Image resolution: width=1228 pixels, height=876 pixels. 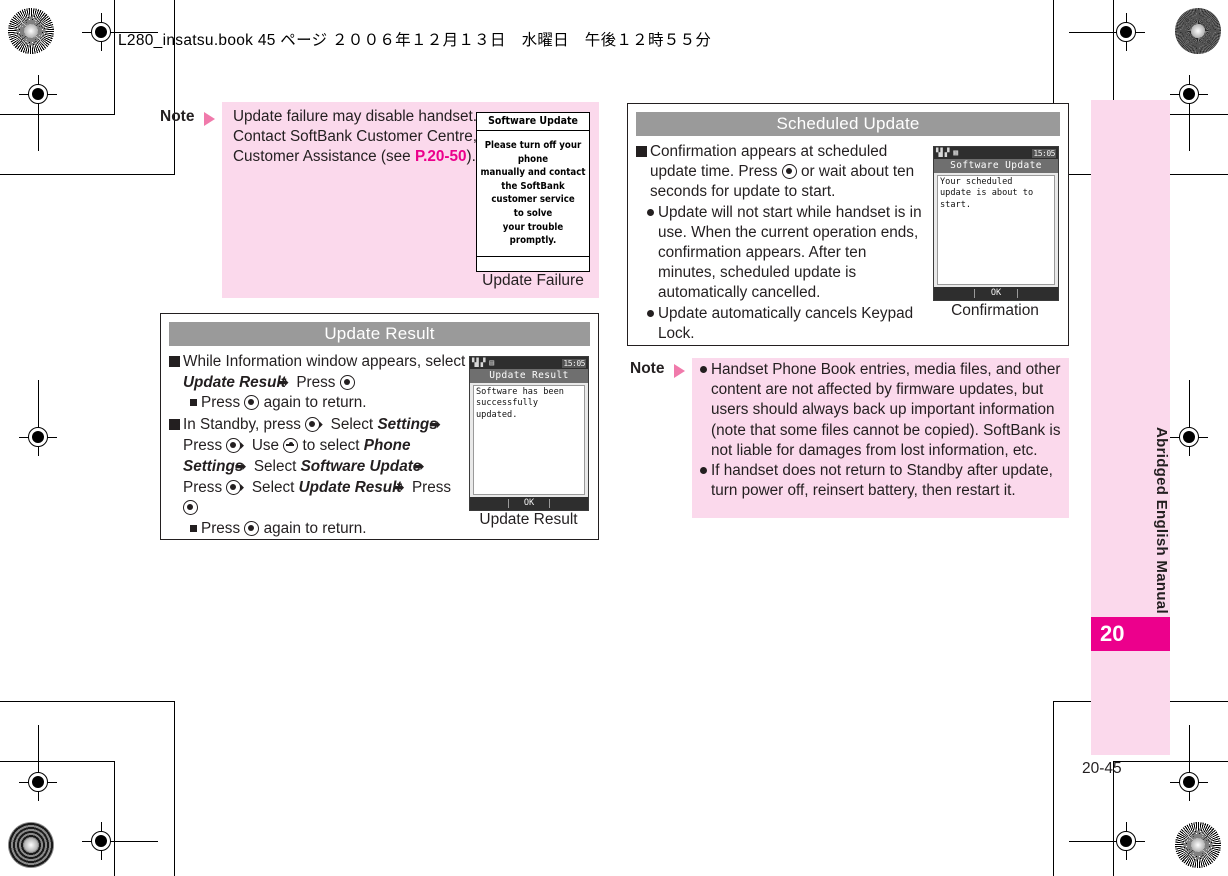 I want to click on left-note-text-after: )., so click(x=471, y=157).